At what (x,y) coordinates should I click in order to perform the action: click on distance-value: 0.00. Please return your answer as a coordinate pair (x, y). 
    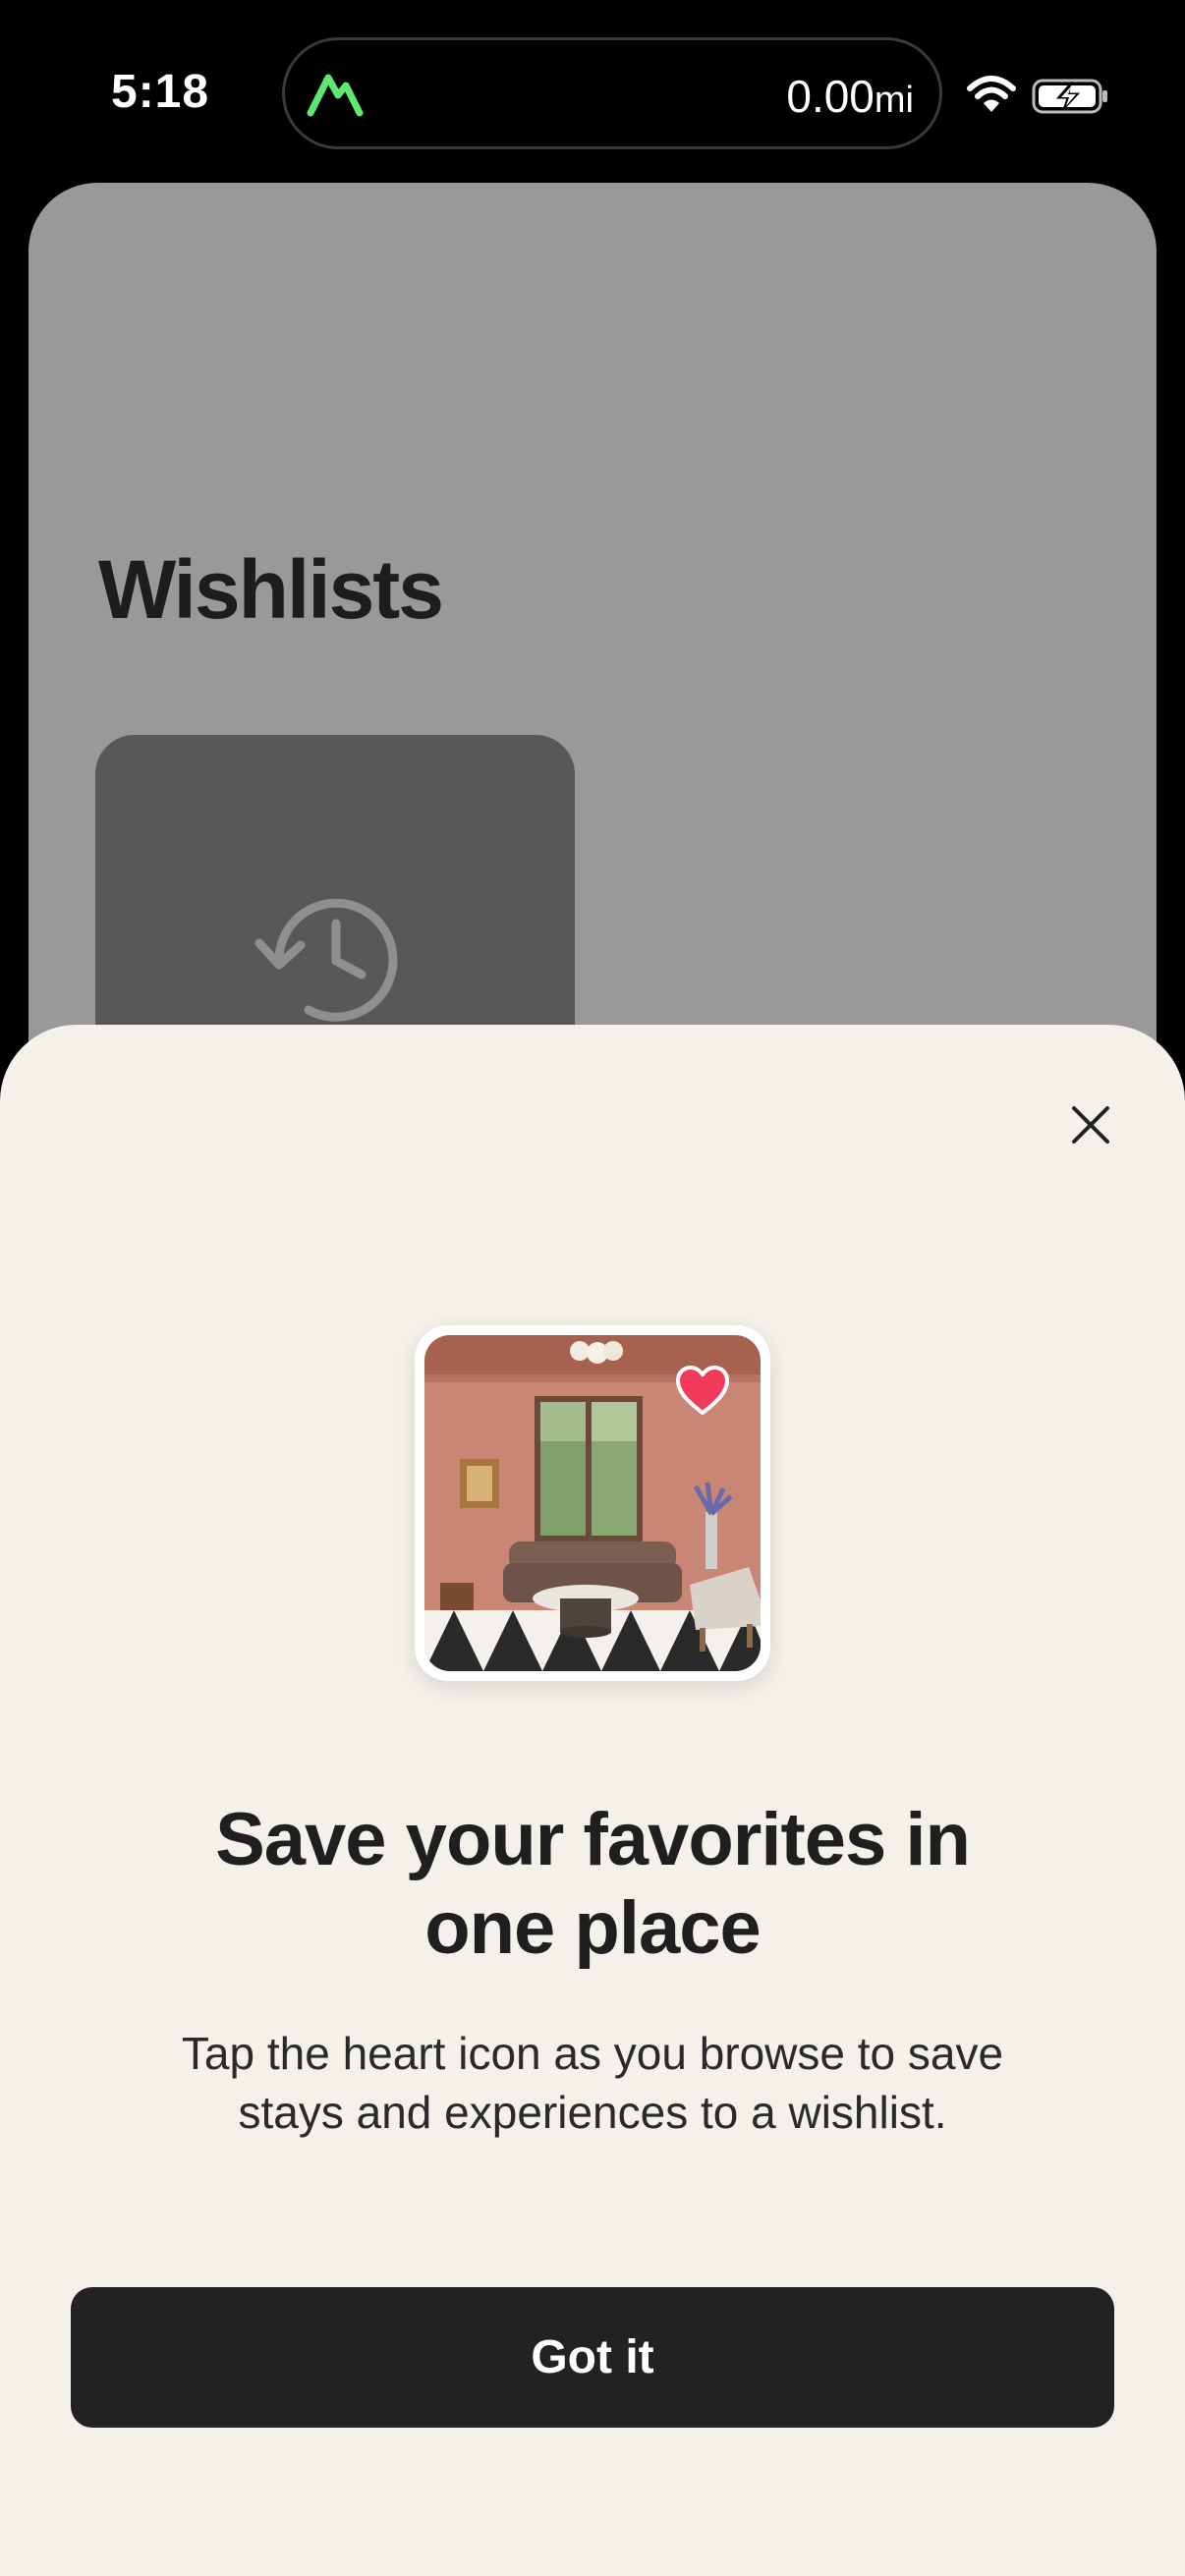
    Looking at the image, I should click on (831, 96).